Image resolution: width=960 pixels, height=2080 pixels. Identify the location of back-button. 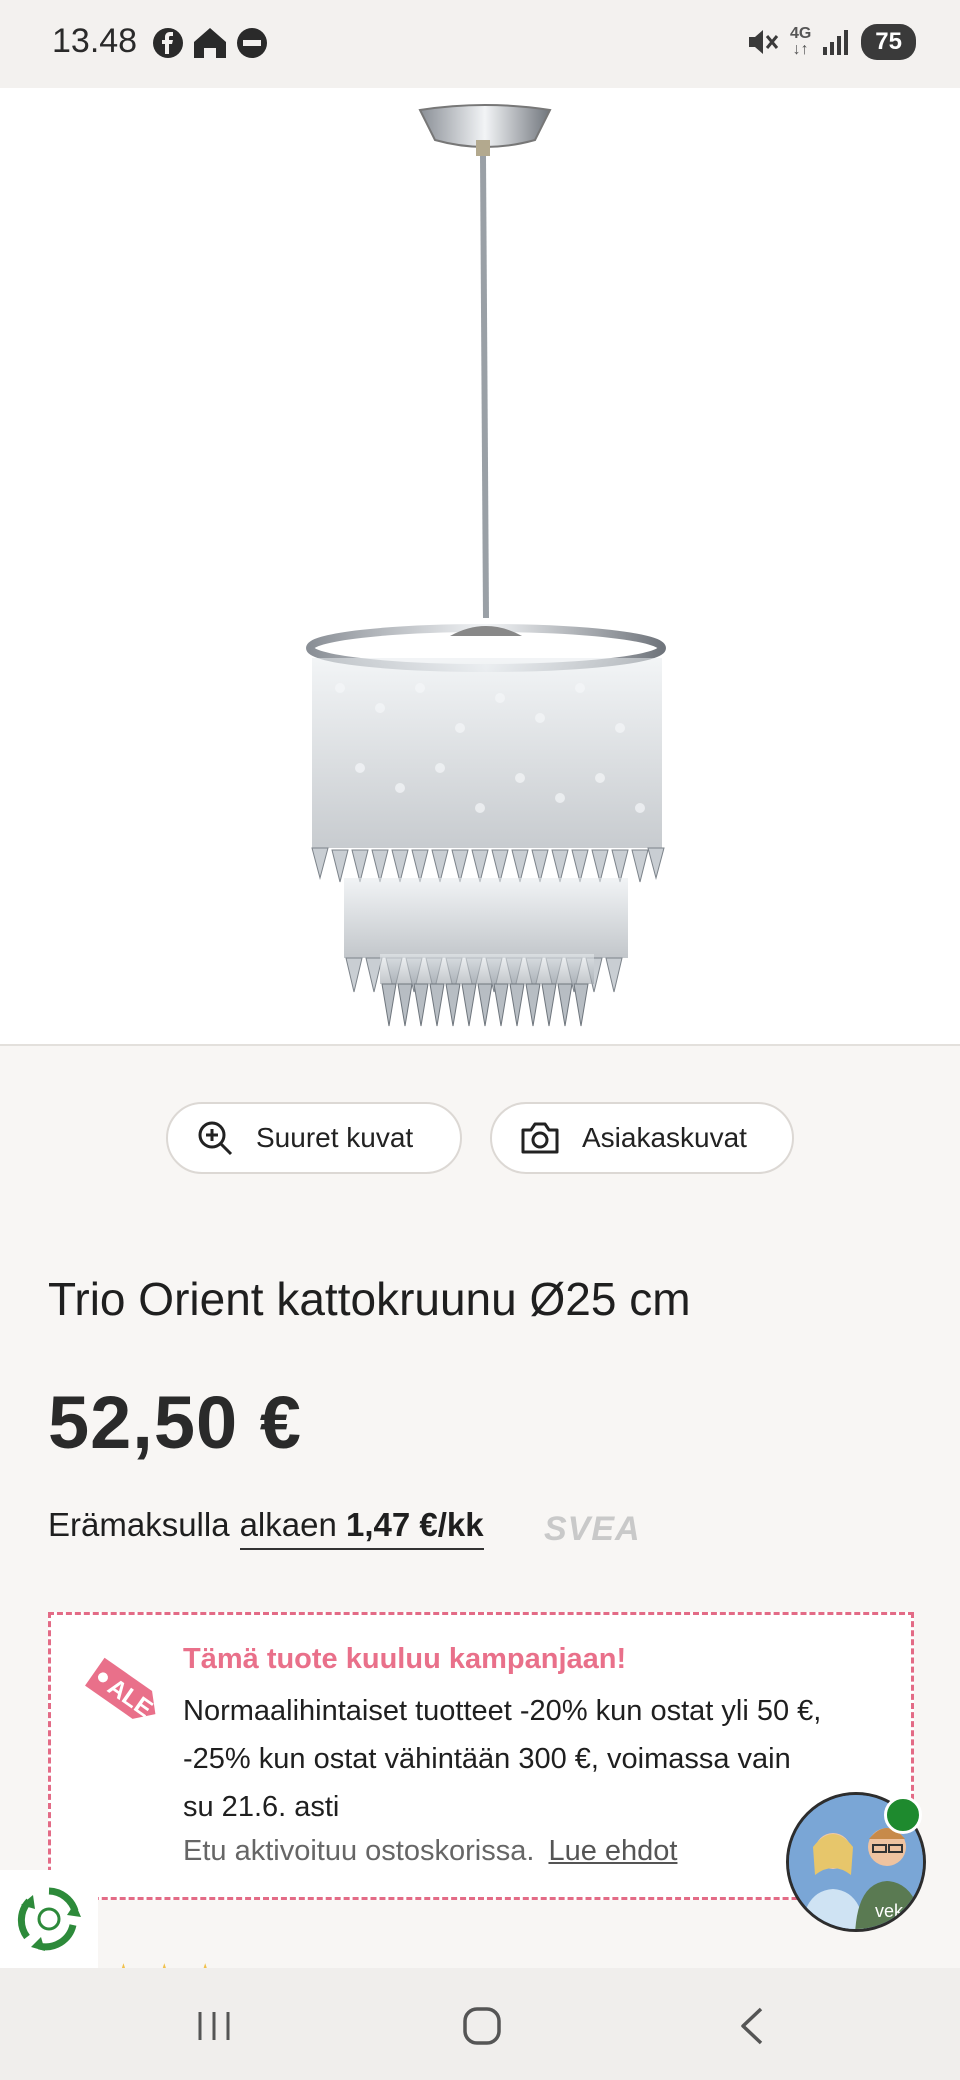
(752, 2026).